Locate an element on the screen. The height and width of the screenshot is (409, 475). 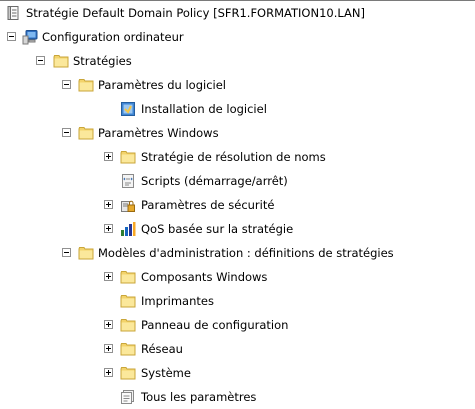
tree-node-printers: Imprimantes is located at coordinates (237, 301).